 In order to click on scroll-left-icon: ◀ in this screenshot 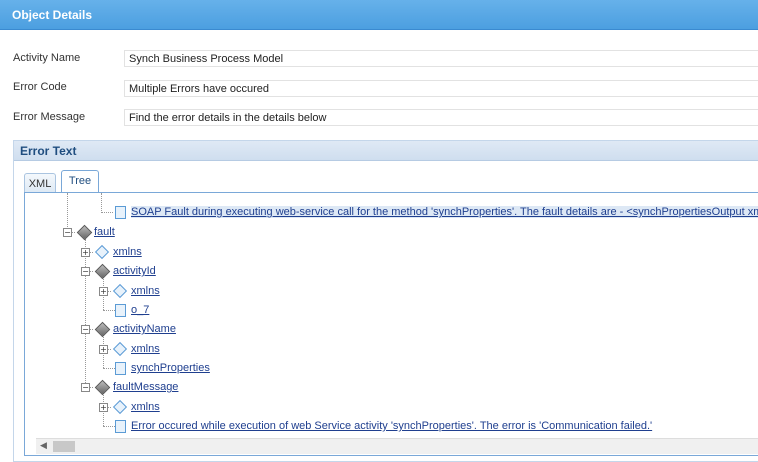, I will do `click(43, 446)`.